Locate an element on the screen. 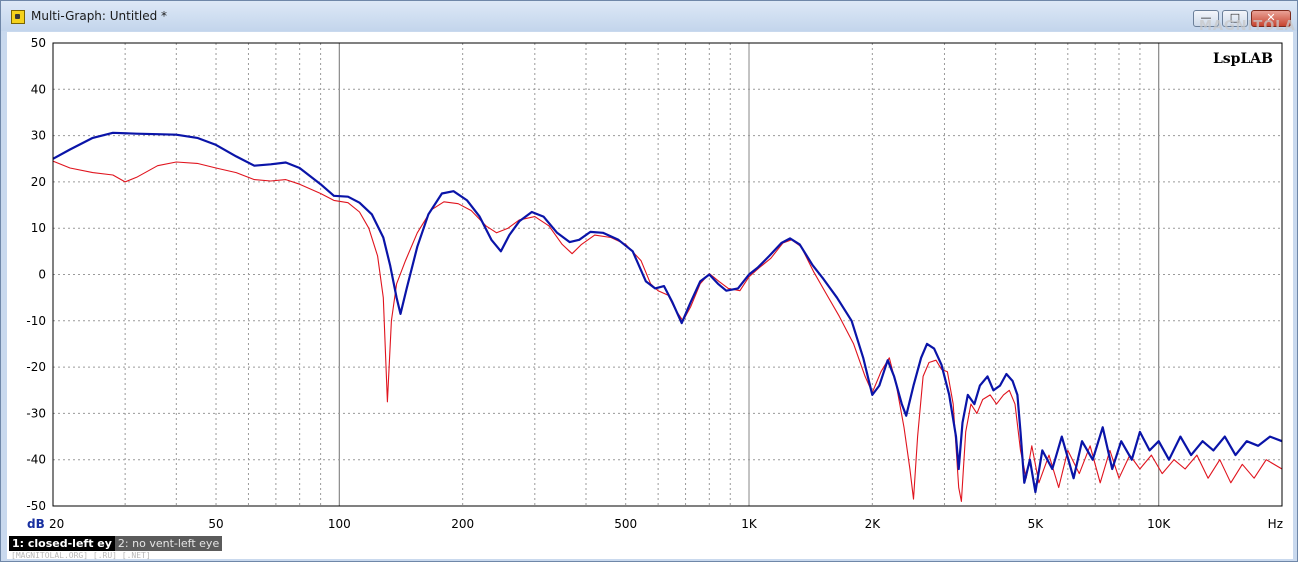 Image resolution: width=1298 pixels, height=562 pixels. x-tick-label: 100 is located at coordinates (339, 524).